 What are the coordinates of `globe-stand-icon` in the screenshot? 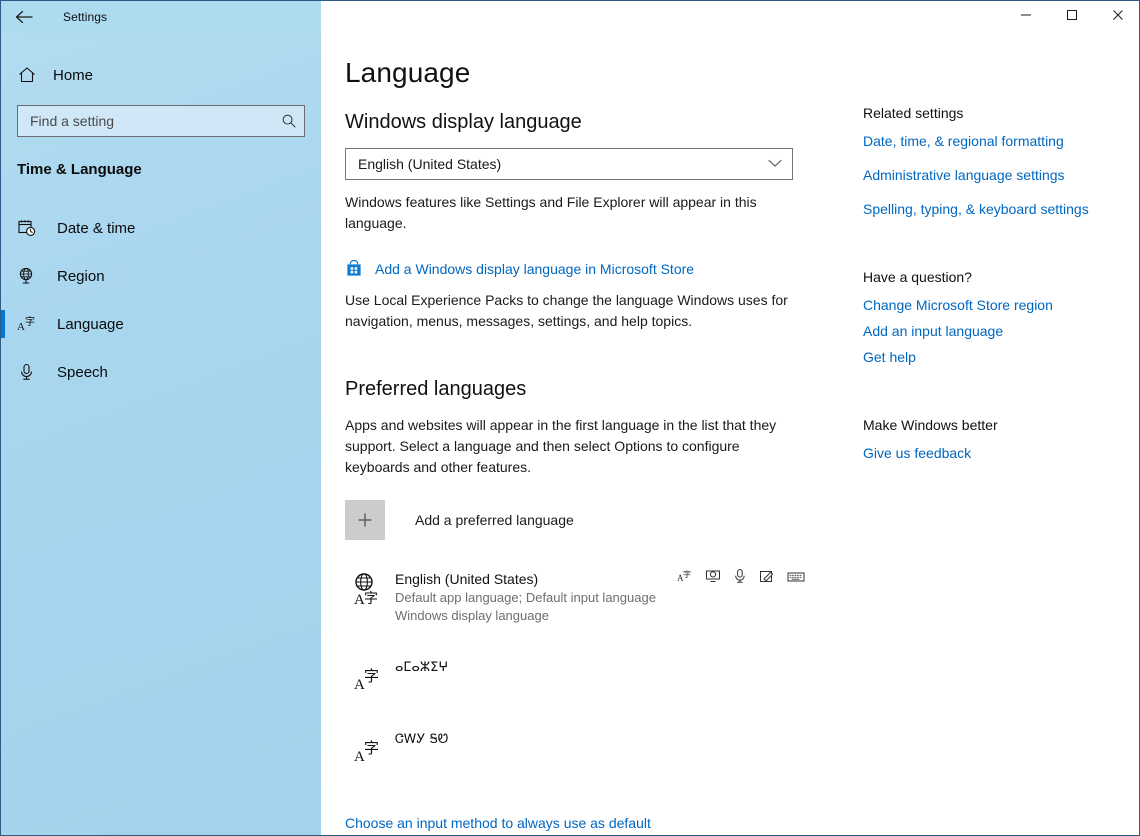 It's located at (33, 276).